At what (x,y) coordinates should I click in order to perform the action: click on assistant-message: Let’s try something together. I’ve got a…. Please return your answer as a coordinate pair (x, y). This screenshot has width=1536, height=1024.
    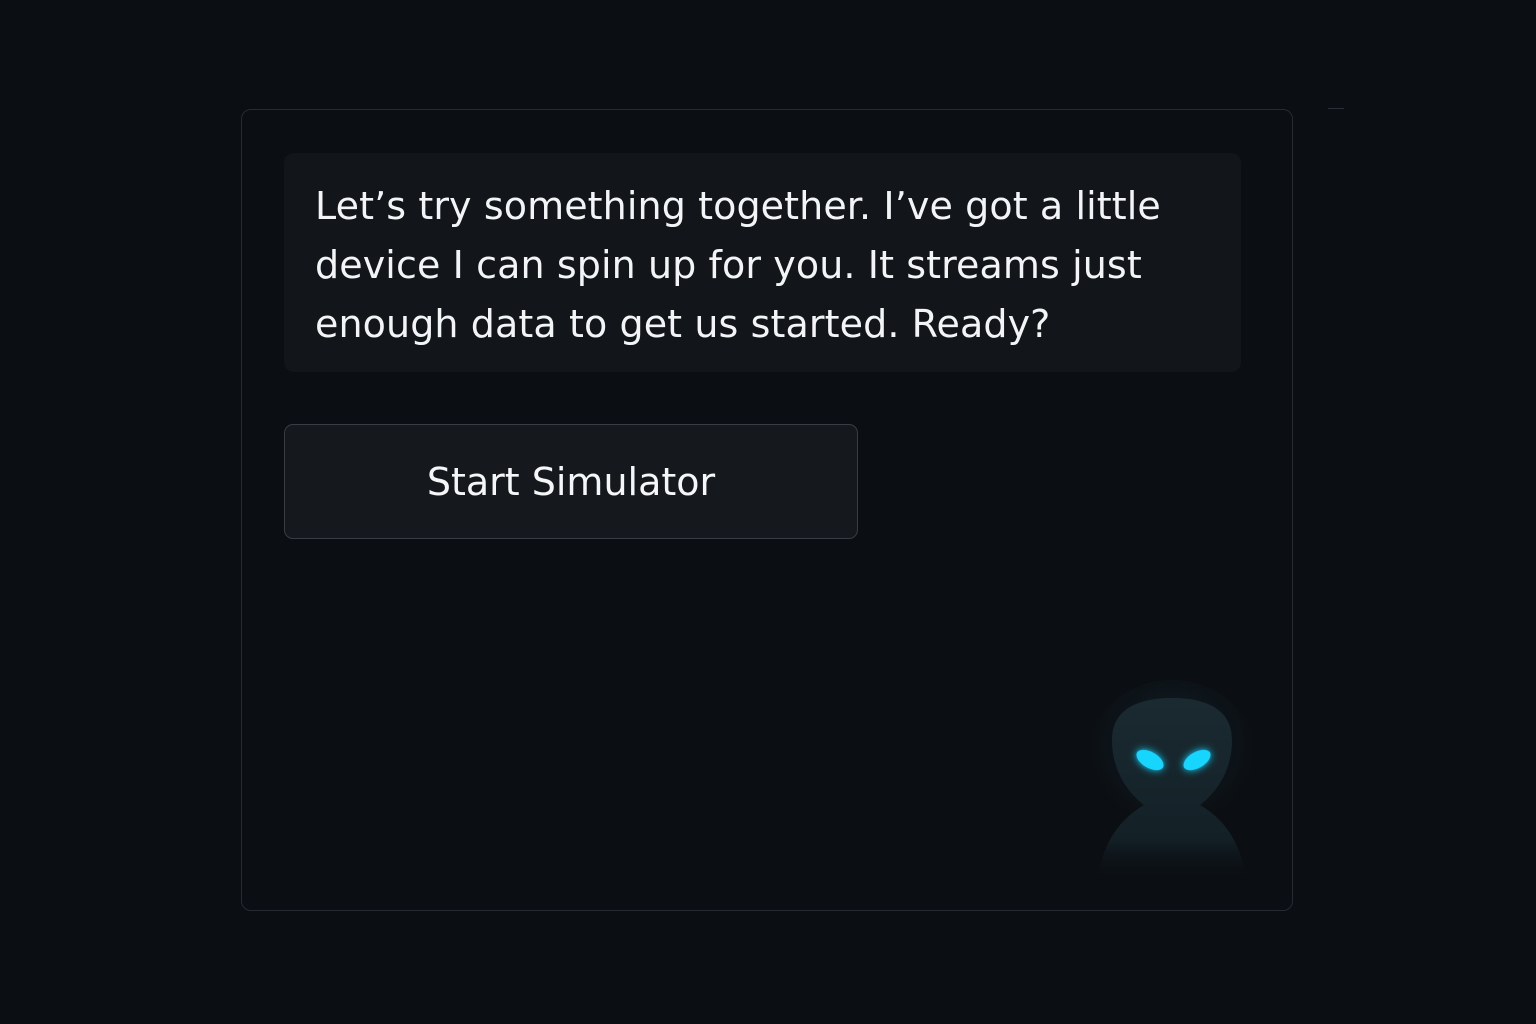
    Looking at the image, I should click on (762, 262).